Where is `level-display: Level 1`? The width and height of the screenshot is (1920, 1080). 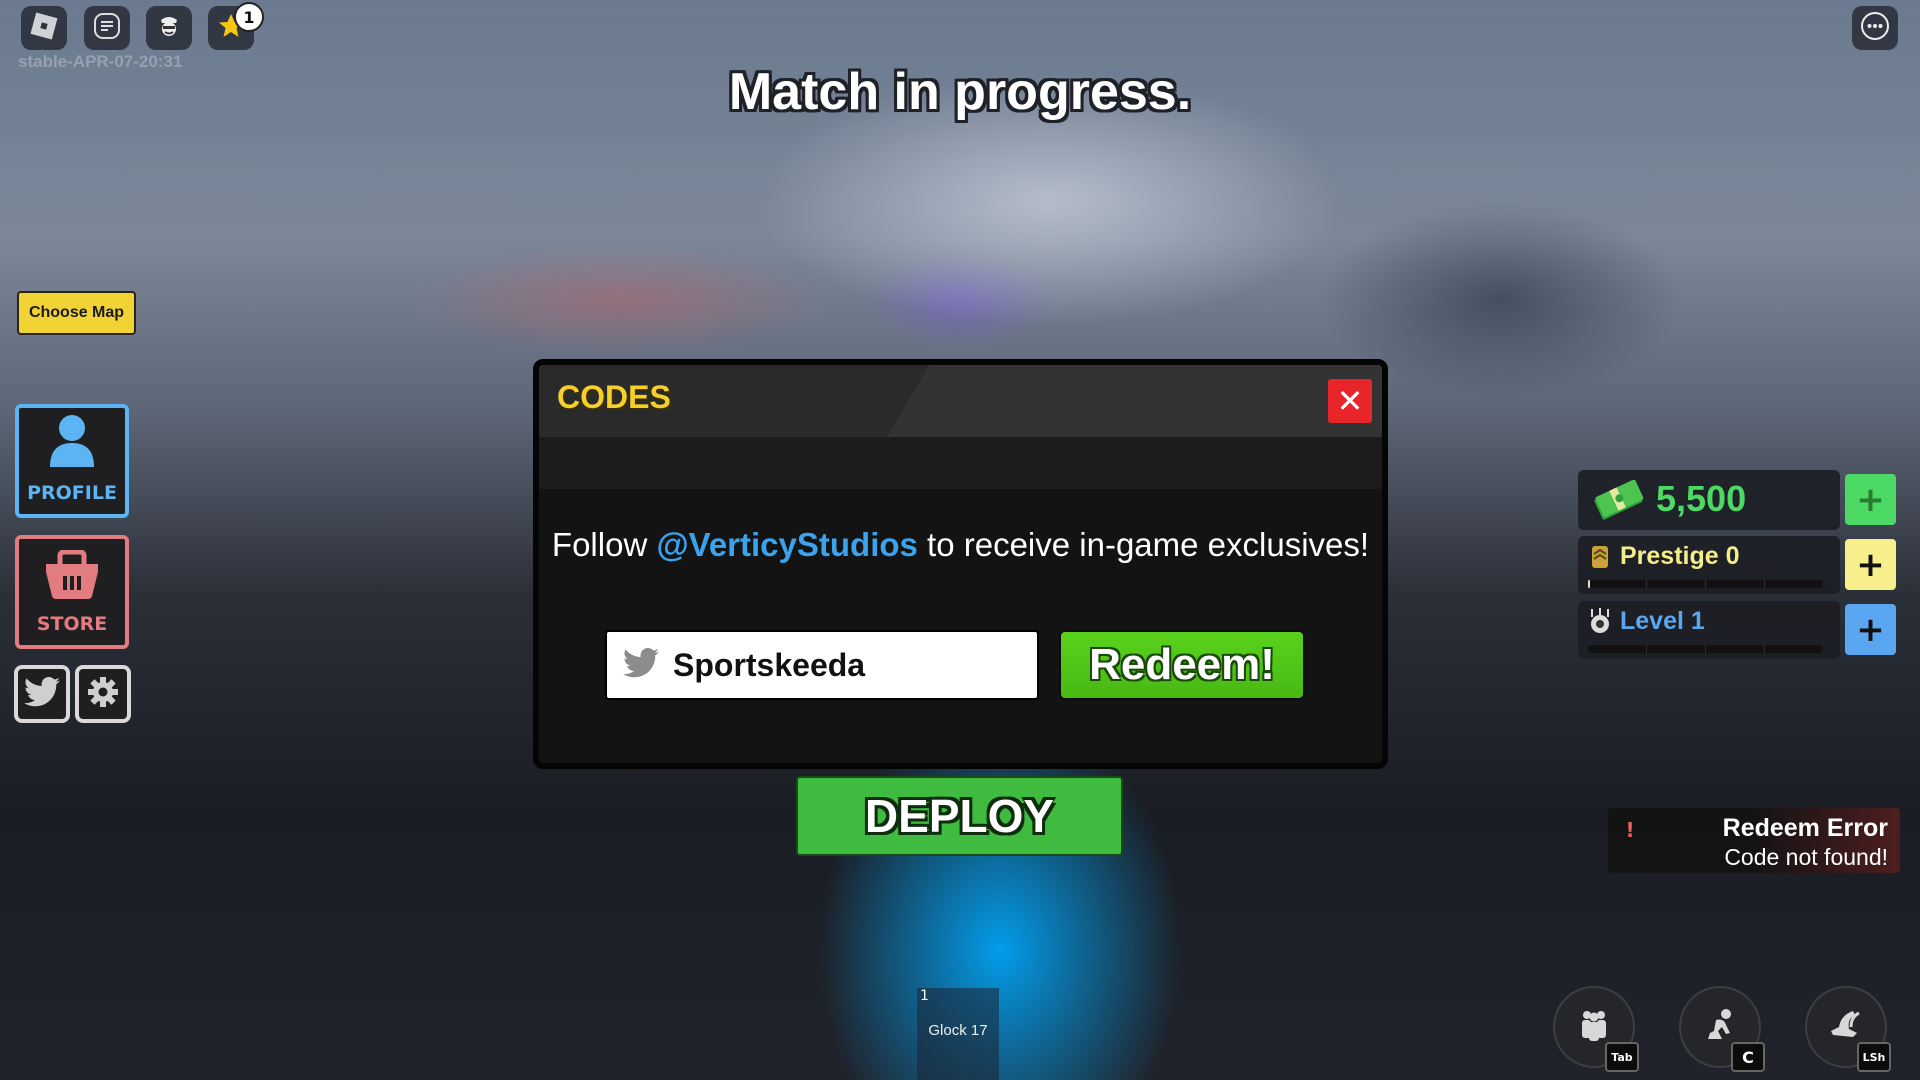 level-display: Level 1 is located at coordinates (1709, 630).